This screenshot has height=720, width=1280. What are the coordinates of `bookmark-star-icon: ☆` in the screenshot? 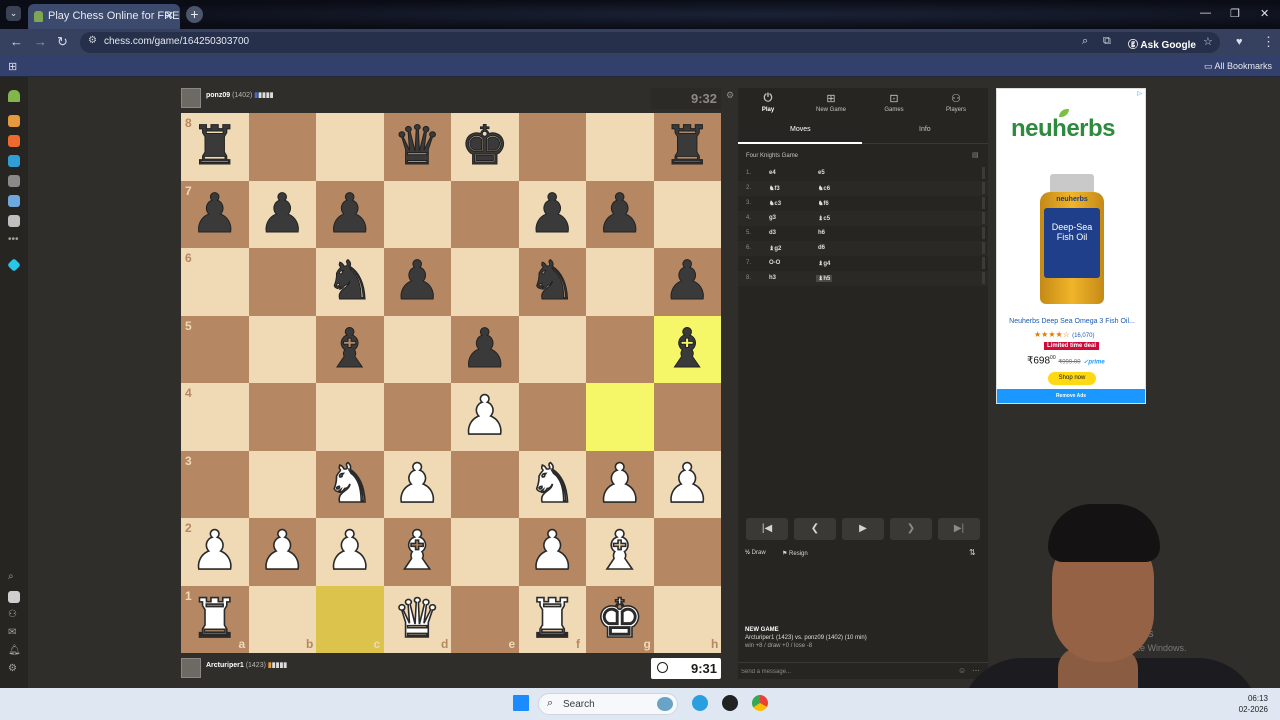 It's located at (1208, 41).